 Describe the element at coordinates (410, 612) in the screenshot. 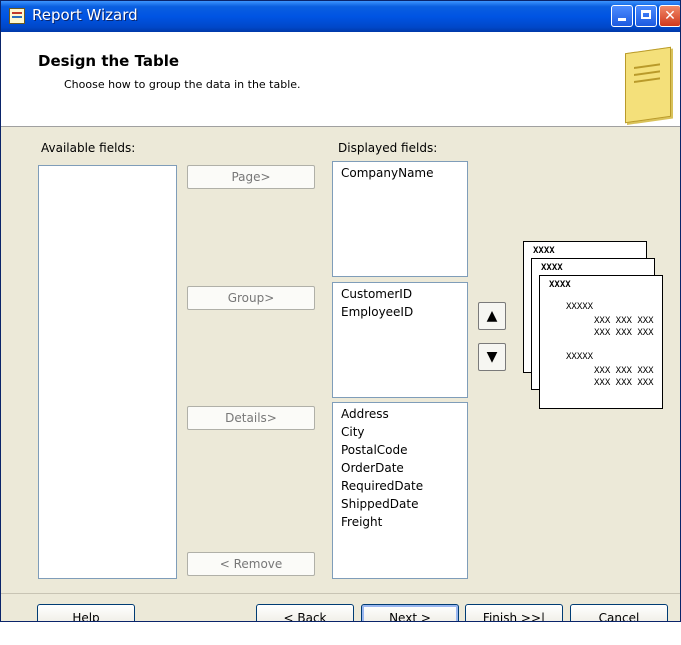

I see `next-button: Next >` at that location.